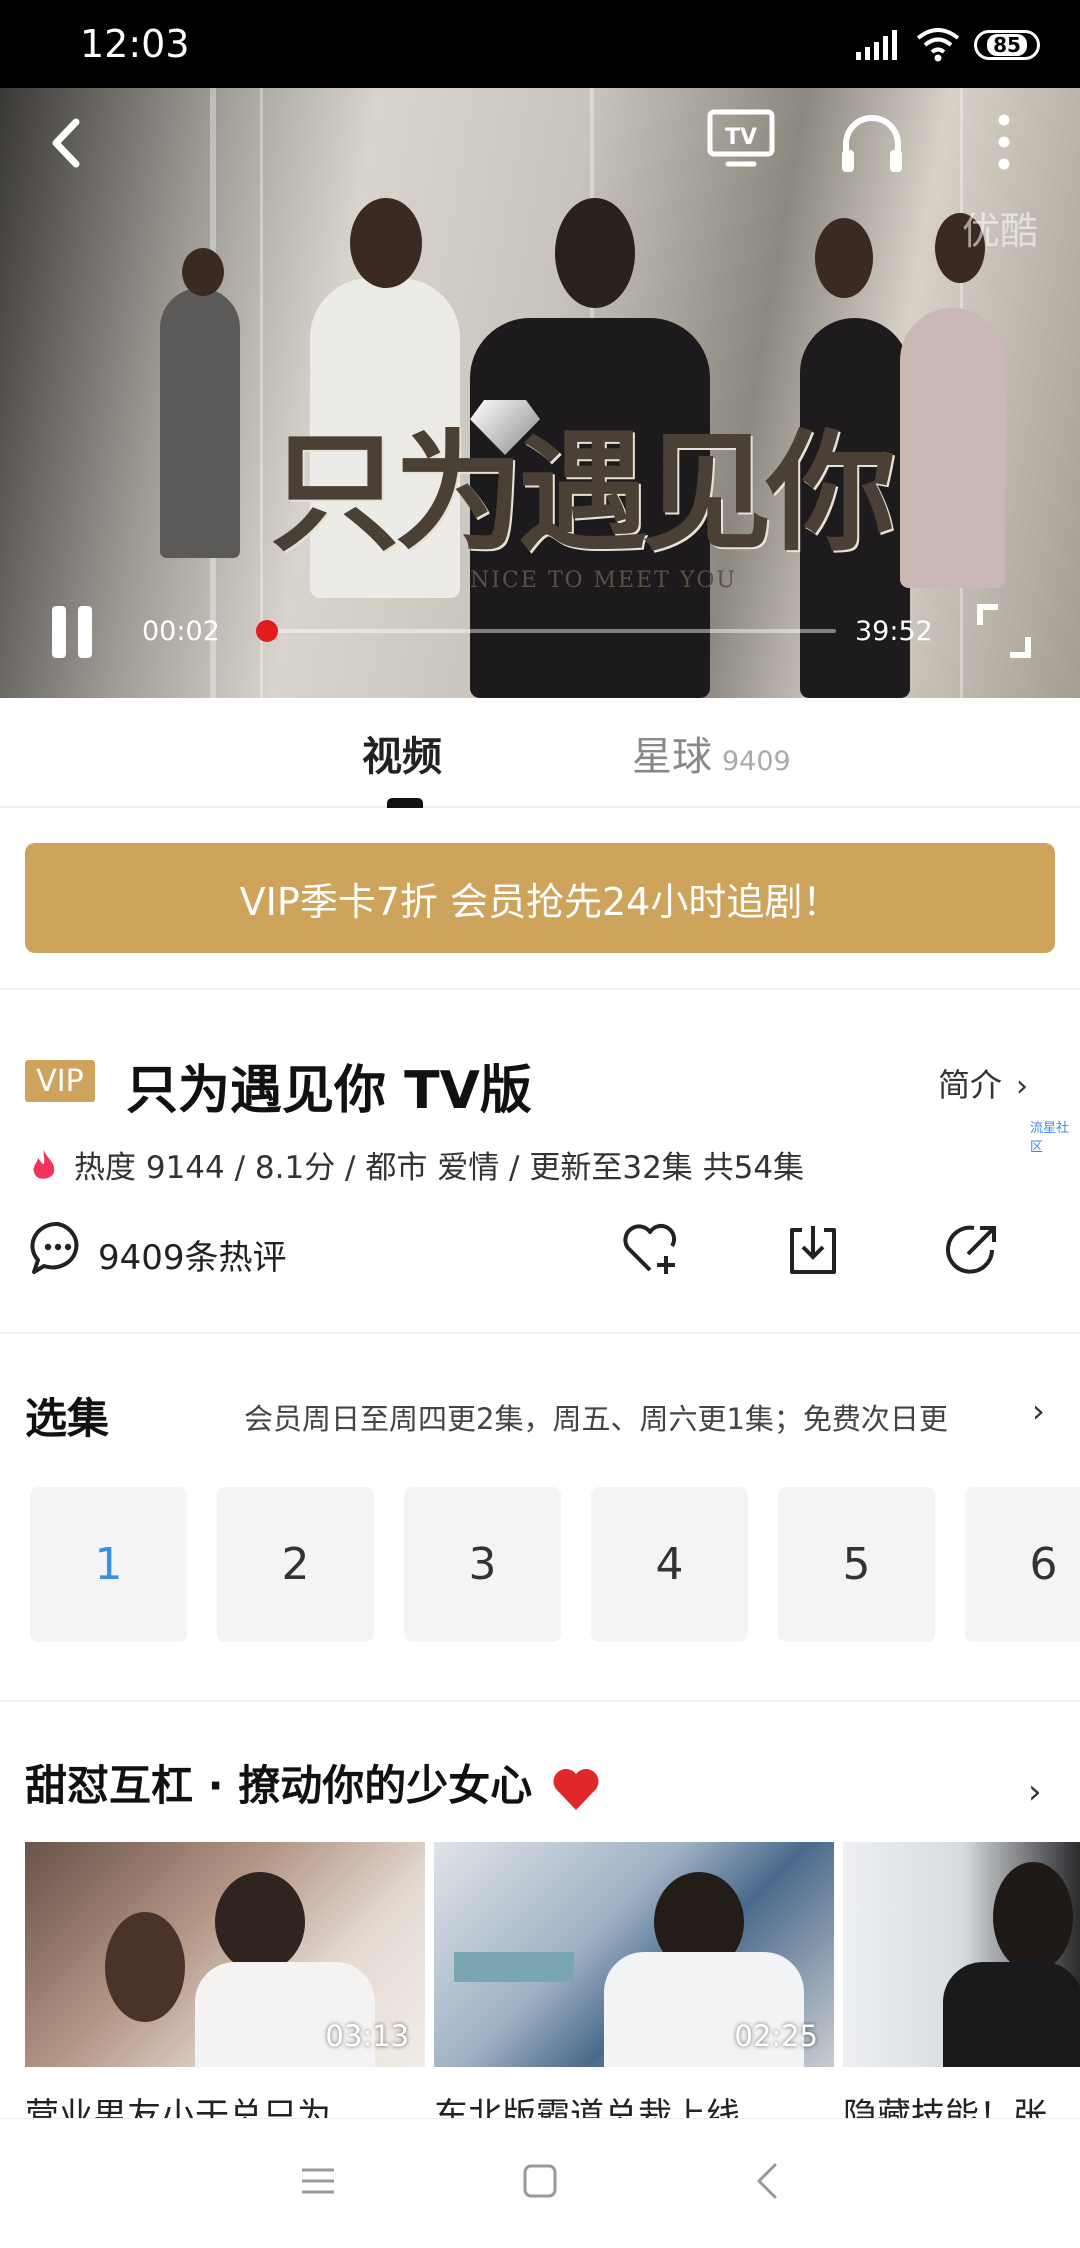  I want to click on episodes-schedule-note: 会员周日至周四更2集，周五、周六更1集；免费次日更, so click(596, 1417).